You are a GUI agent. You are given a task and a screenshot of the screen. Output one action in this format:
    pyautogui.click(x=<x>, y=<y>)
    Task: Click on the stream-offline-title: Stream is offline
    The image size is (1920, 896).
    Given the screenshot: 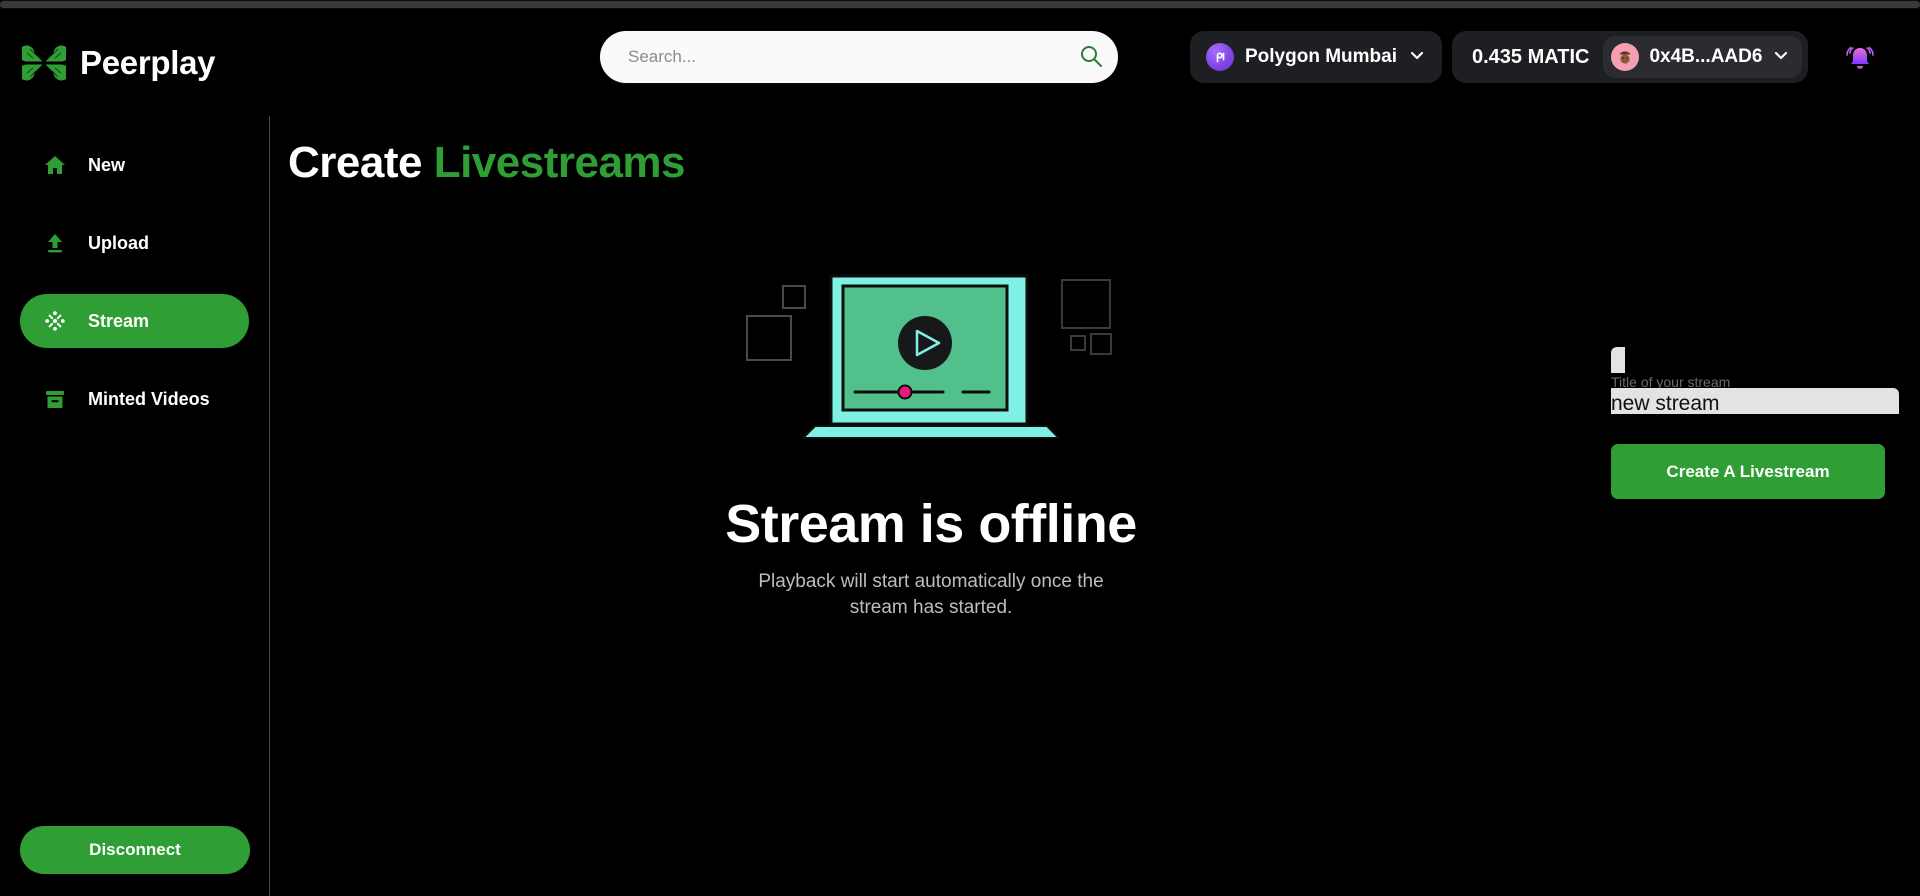 What is the action you would take?
    pyautogui.click(x=931, y=524)
    